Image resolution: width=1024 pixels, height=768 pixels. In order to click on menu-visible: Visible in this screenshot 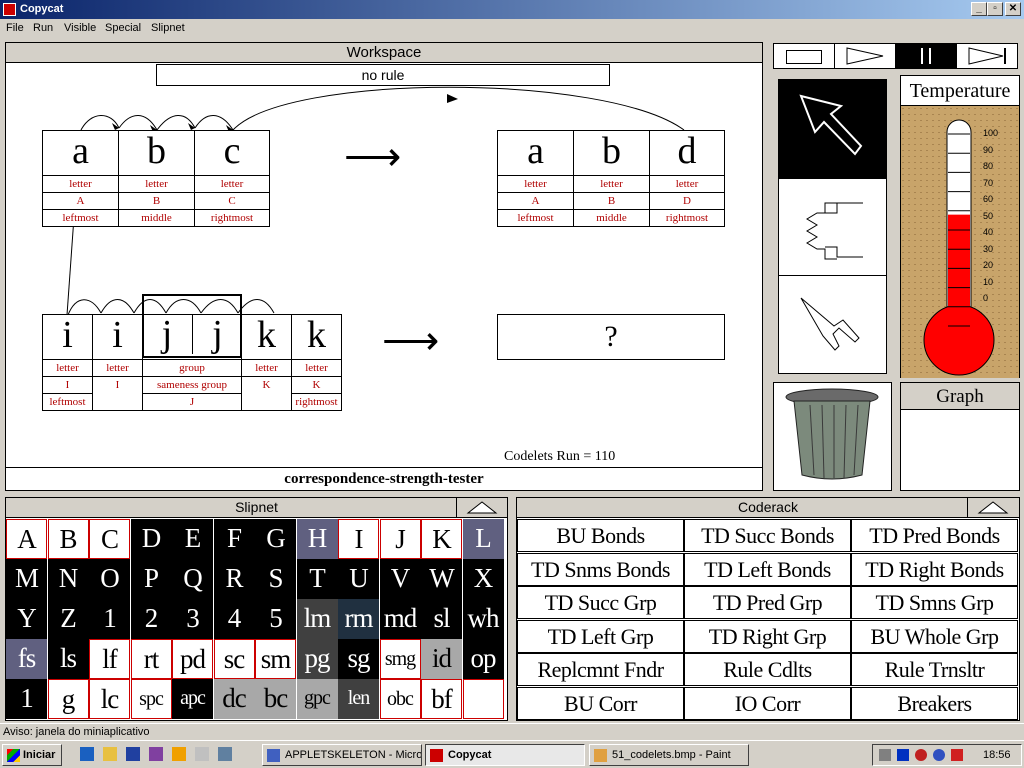, I will do `click(80, 28)`.